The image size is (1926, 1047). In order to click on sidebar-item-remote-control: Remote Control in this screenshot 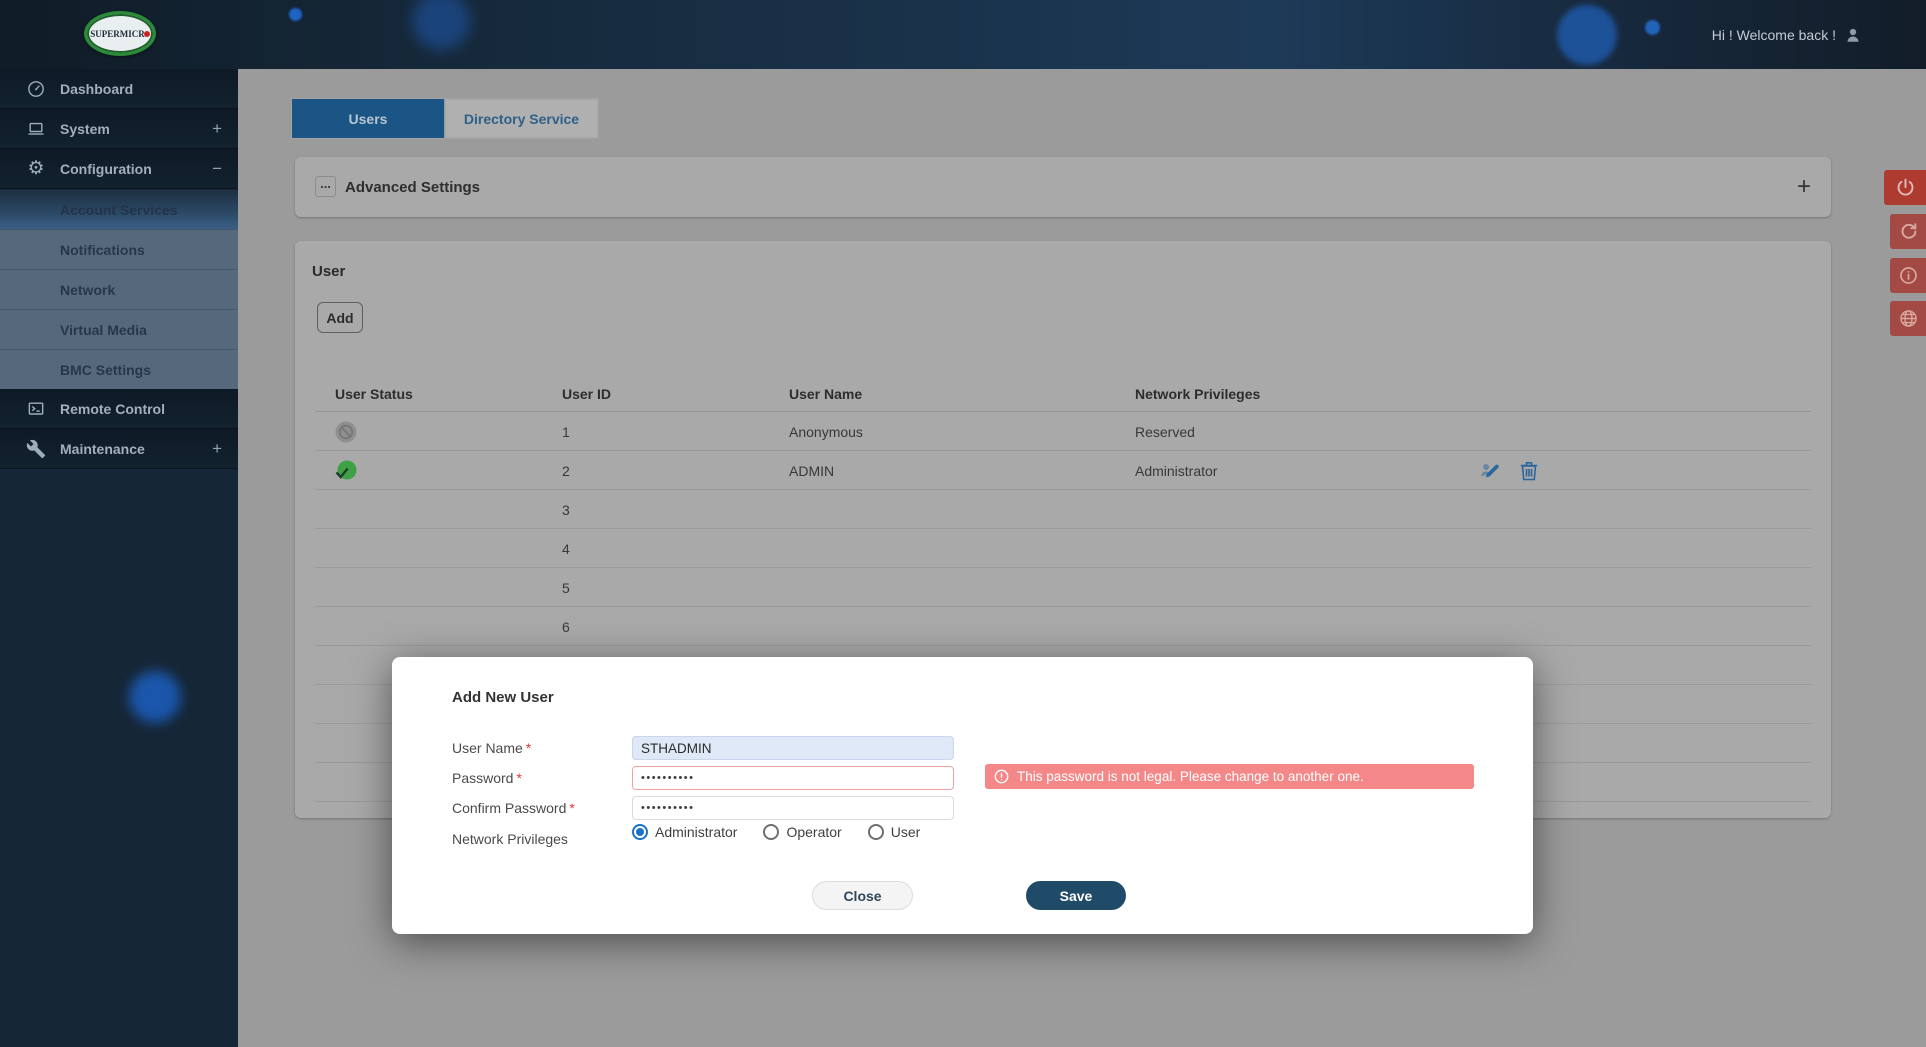, I will do `click(119, 409)`.